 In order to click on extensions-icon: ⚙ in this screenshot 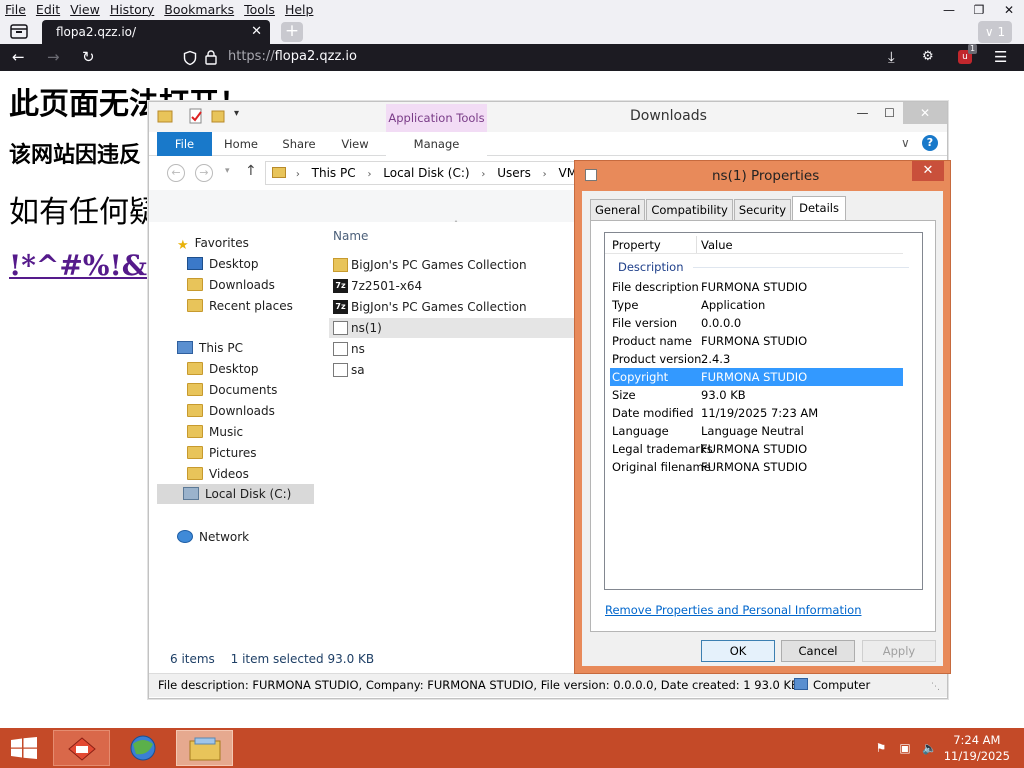, I will do `click(928, 57)`.